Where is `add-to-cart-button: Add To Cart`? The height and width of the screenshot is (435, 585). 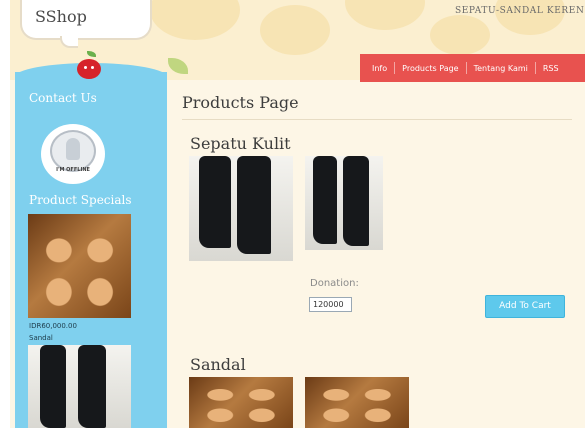 add-to-cart-button: Add To Cart is located at coordinates (525, 306).